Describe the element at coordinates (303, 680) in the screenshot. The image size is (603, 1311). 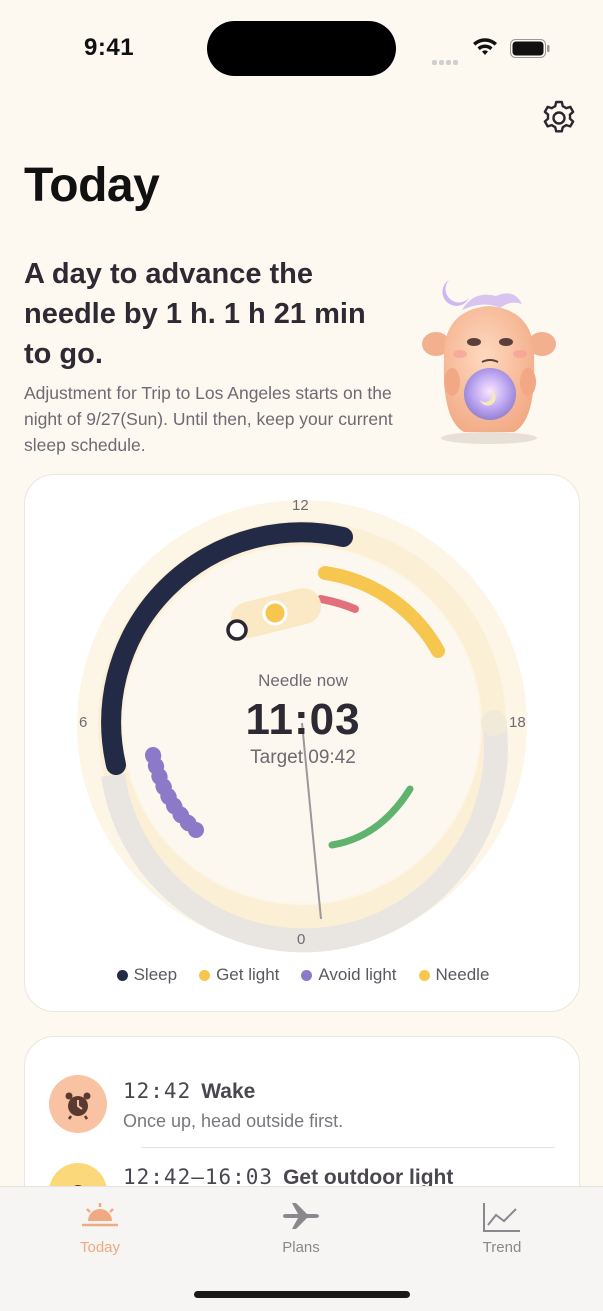
I see `needle-now-label: Needle now` at that location.